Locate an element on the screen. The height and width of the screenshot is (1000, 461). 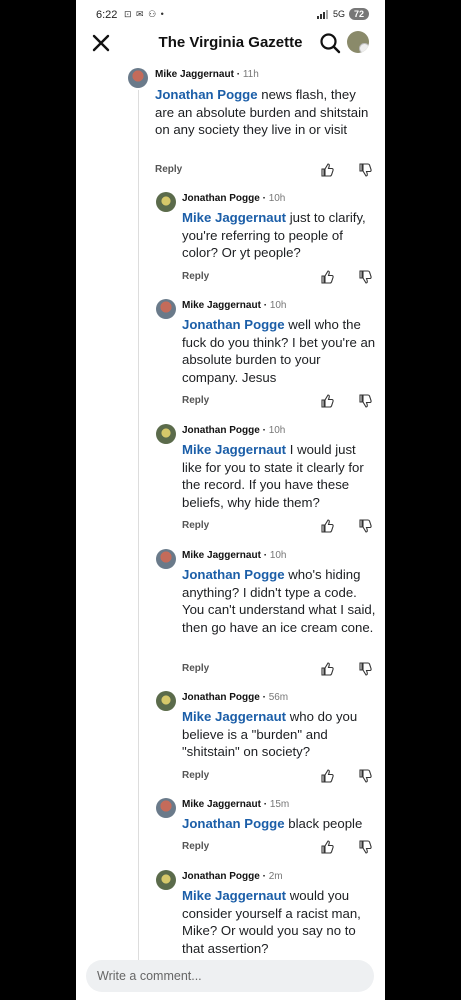
comment-author-line: Jonathan Pogge · 2m is located at coordinates (232, 876).